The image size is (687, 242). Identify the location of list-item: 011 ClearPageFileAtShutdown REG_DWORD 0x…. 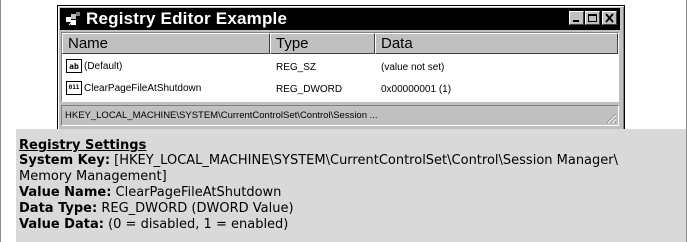
(340, 88).